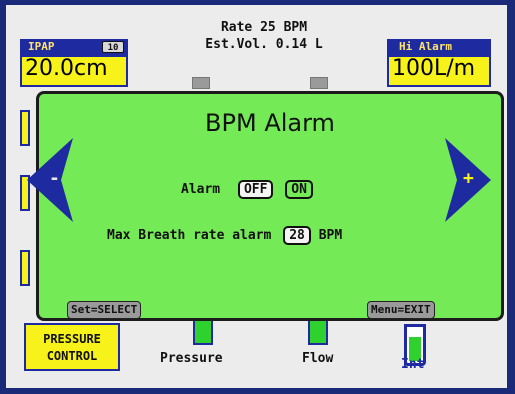  I want to click on ipap-value: 20.0cm, so click(74, 71).